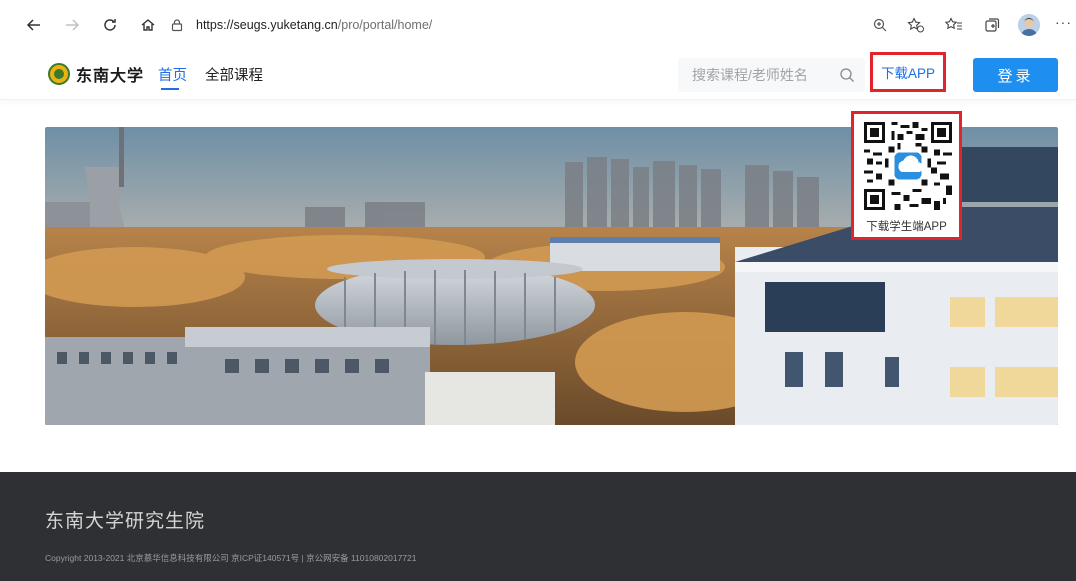  I want to click on qr-code-image, so click(908, 166).